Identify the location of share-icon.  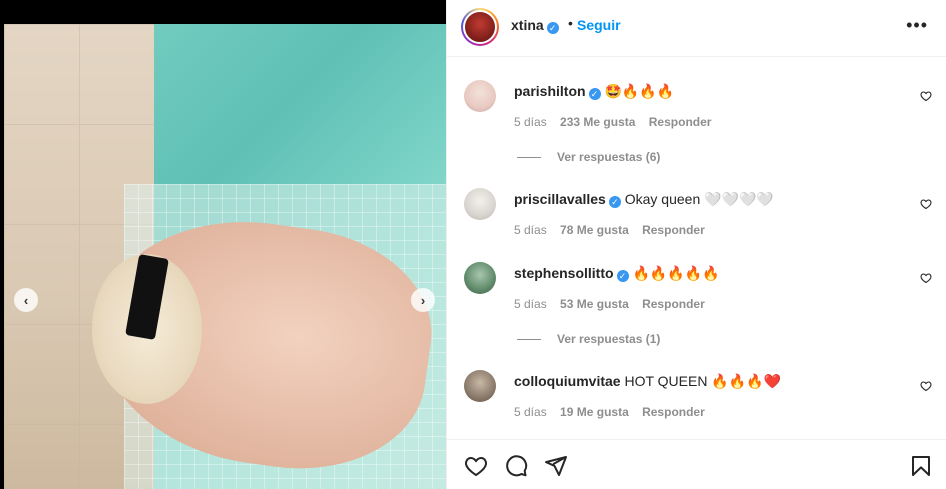
(556, 466).